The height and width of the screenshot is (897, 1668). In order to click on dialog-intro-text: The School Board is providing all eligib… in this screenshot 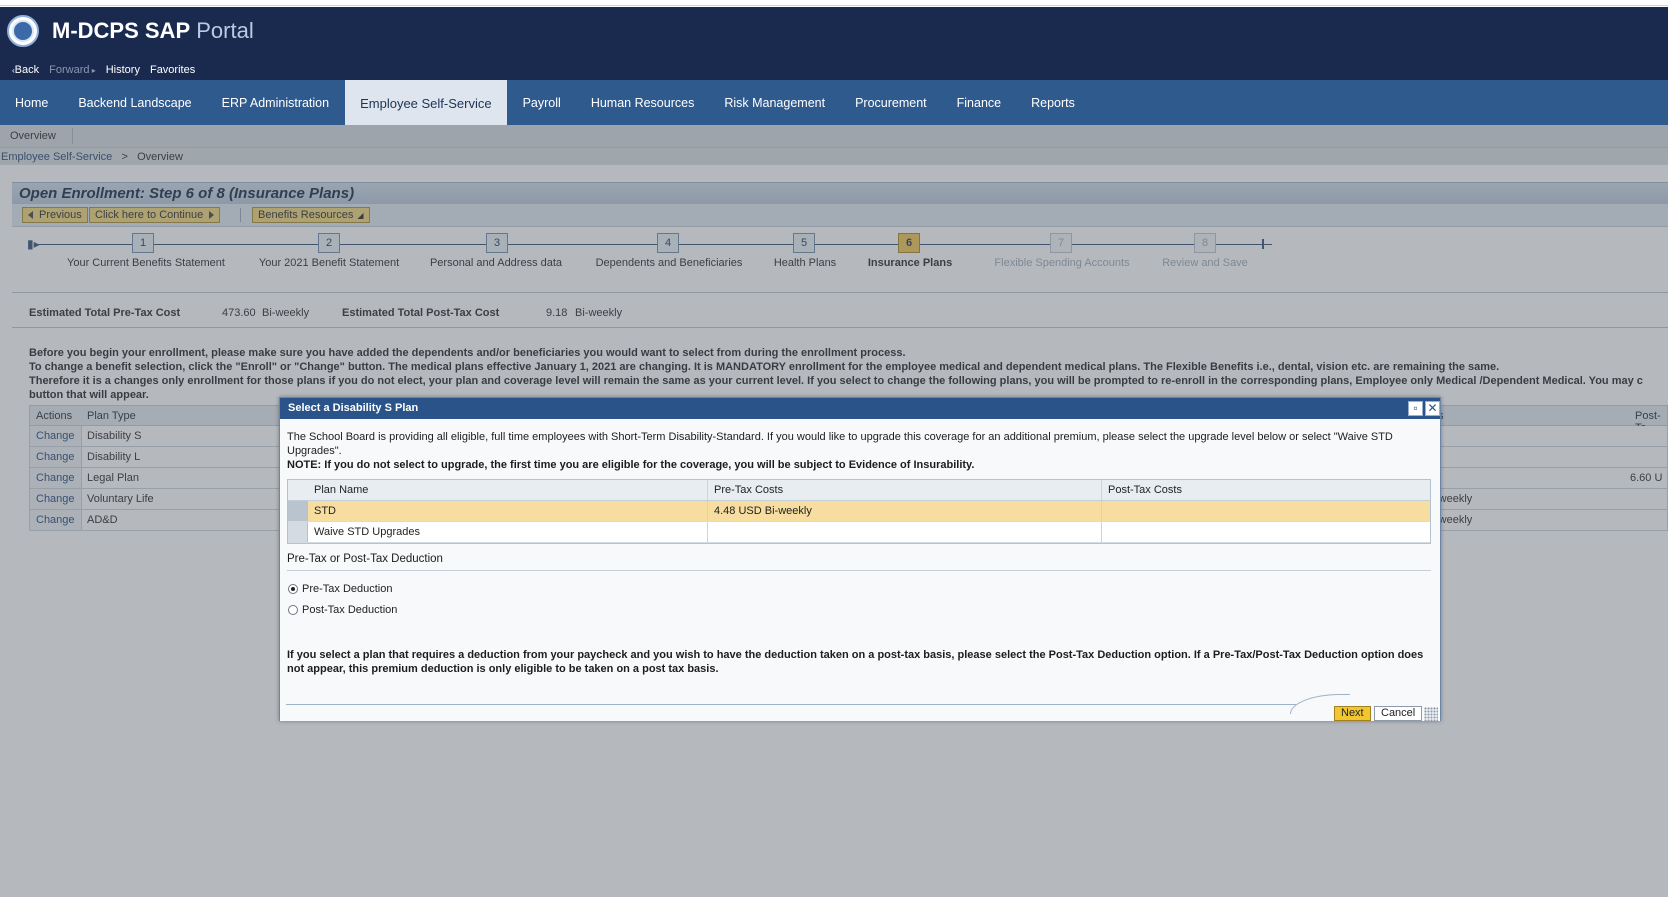, I will do `click(840, 444)`.